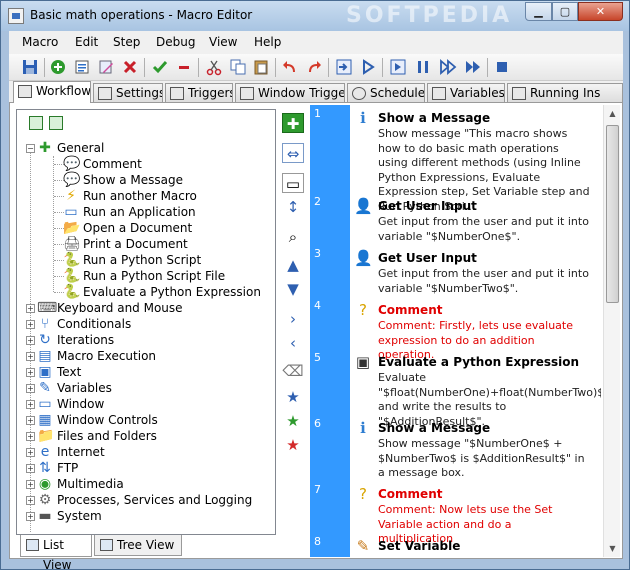 This screenshot has height=570, width=630. I want to click on save-icon, so click(30, 67).